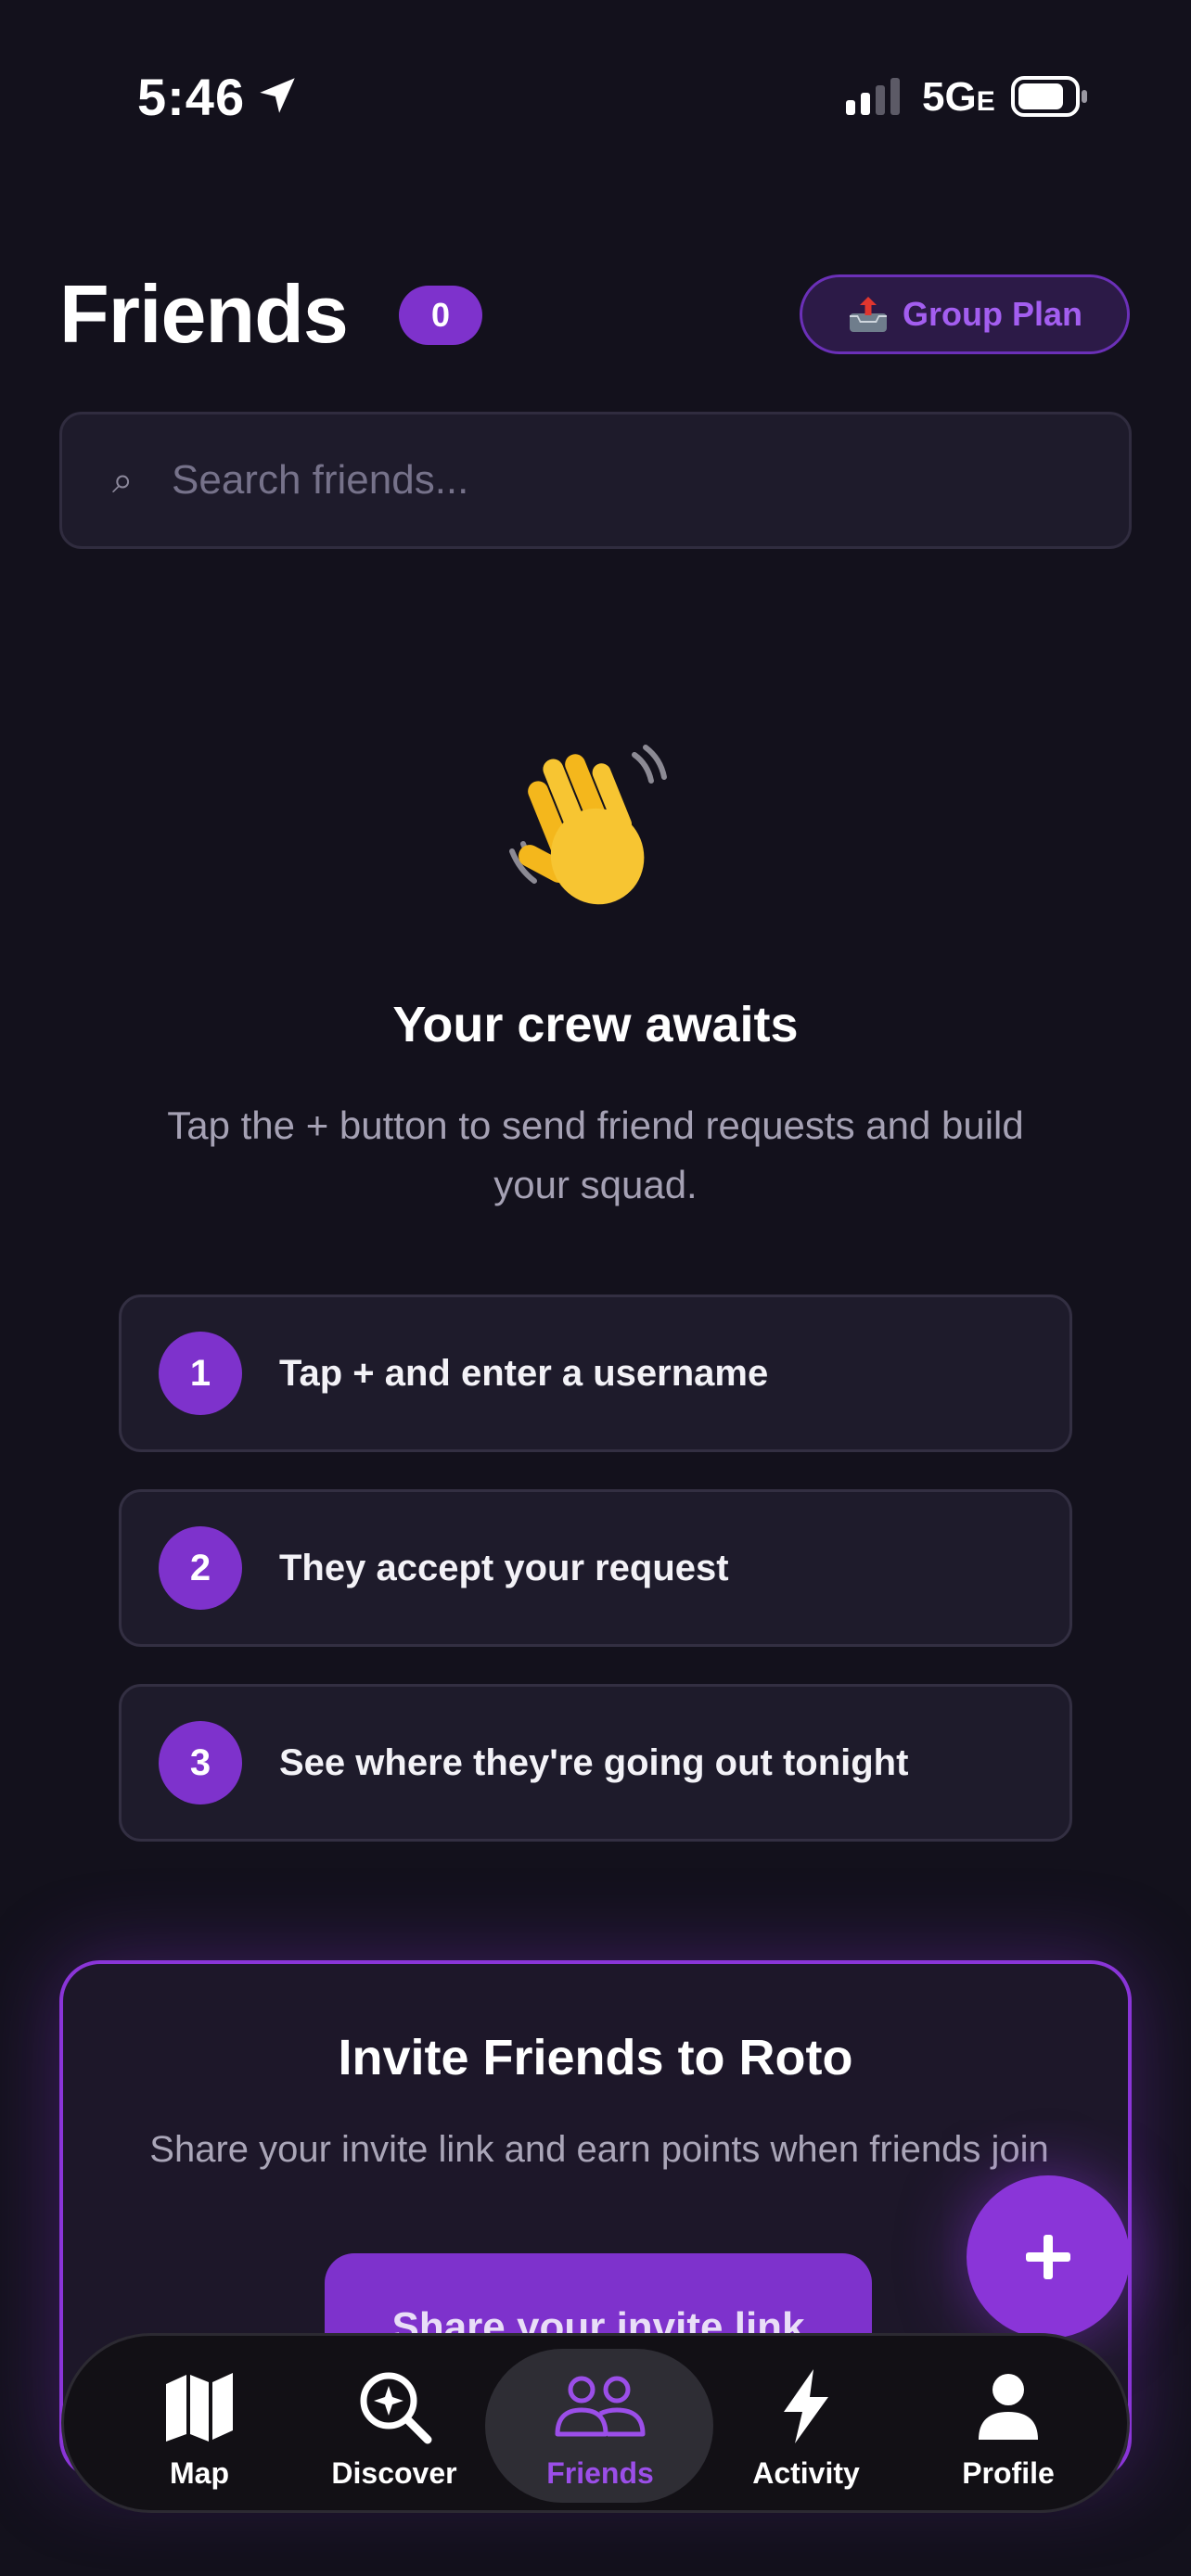 The height and width of the screenshot is (2576, 1191). What do you see at coordinates (199, 2473) in the screenshot?
I see `tab-label: Map` at bounding box center [199, 2473].